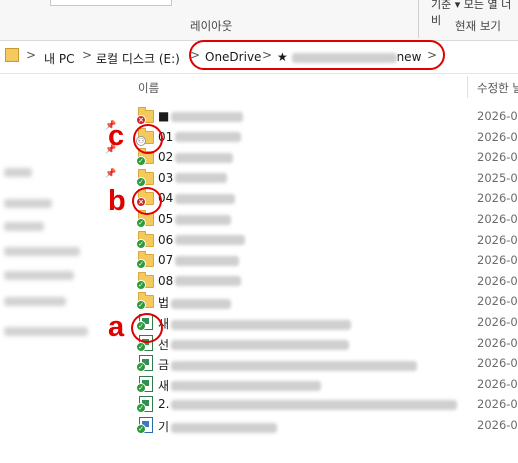 The height and width of the screenshot is (463, 518). I want to click on annotation-circle-a, so click(147, 328).